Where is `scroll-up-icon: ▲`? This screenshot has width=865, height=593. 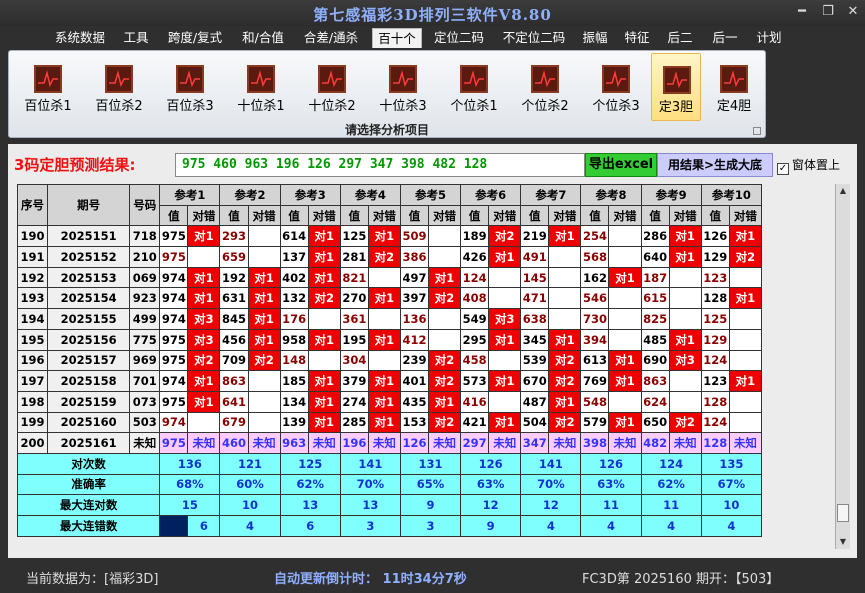
scroll-up-icon: ▲ is located at coordinates (843, 191).